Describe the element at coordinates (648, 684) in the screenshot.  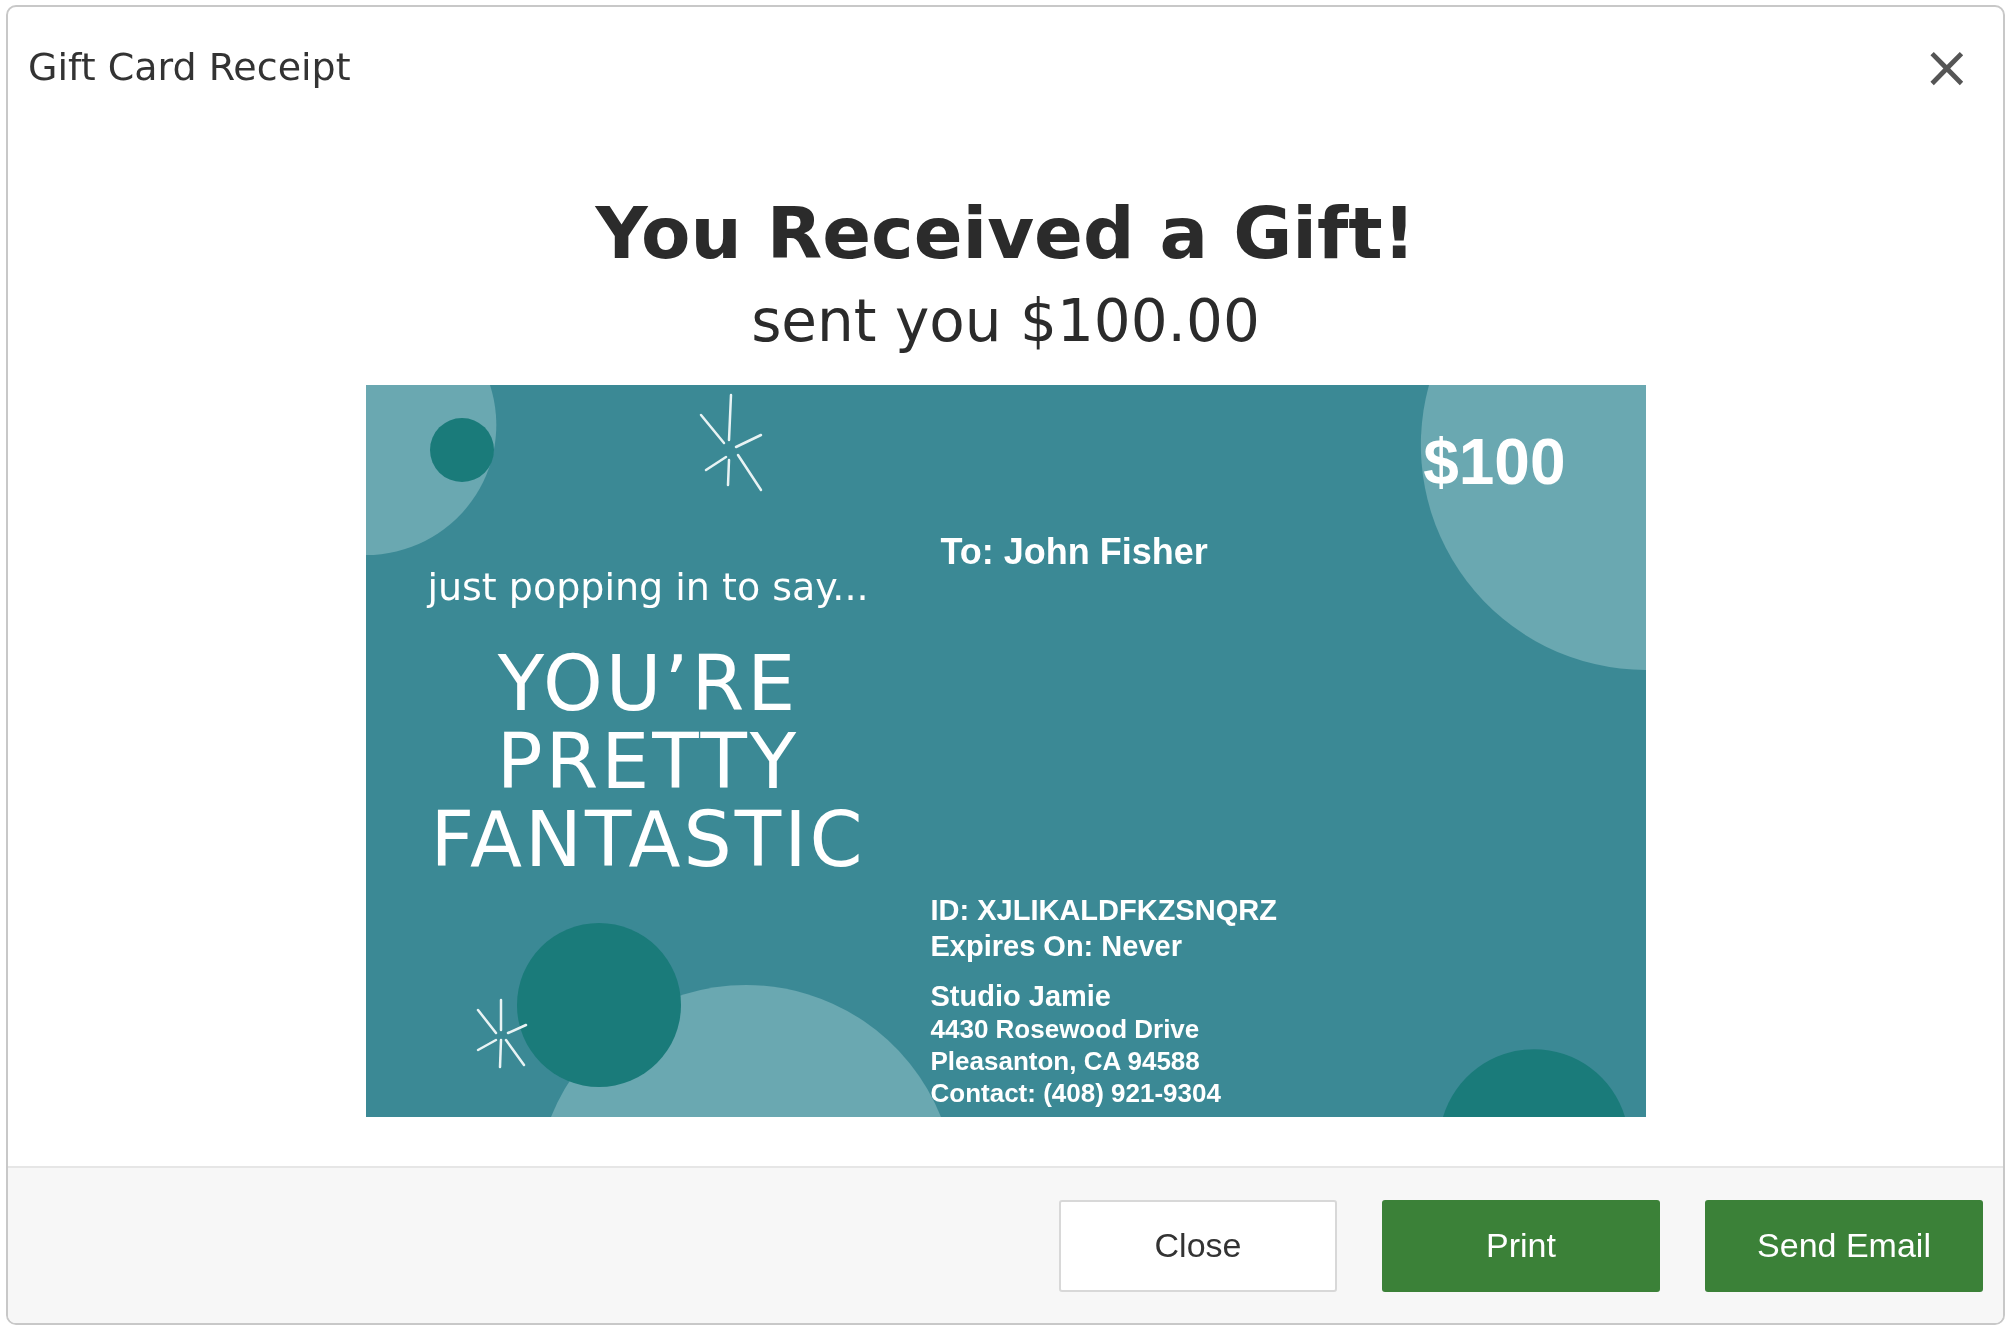
I see `card-message: YOU’RE` at that location.